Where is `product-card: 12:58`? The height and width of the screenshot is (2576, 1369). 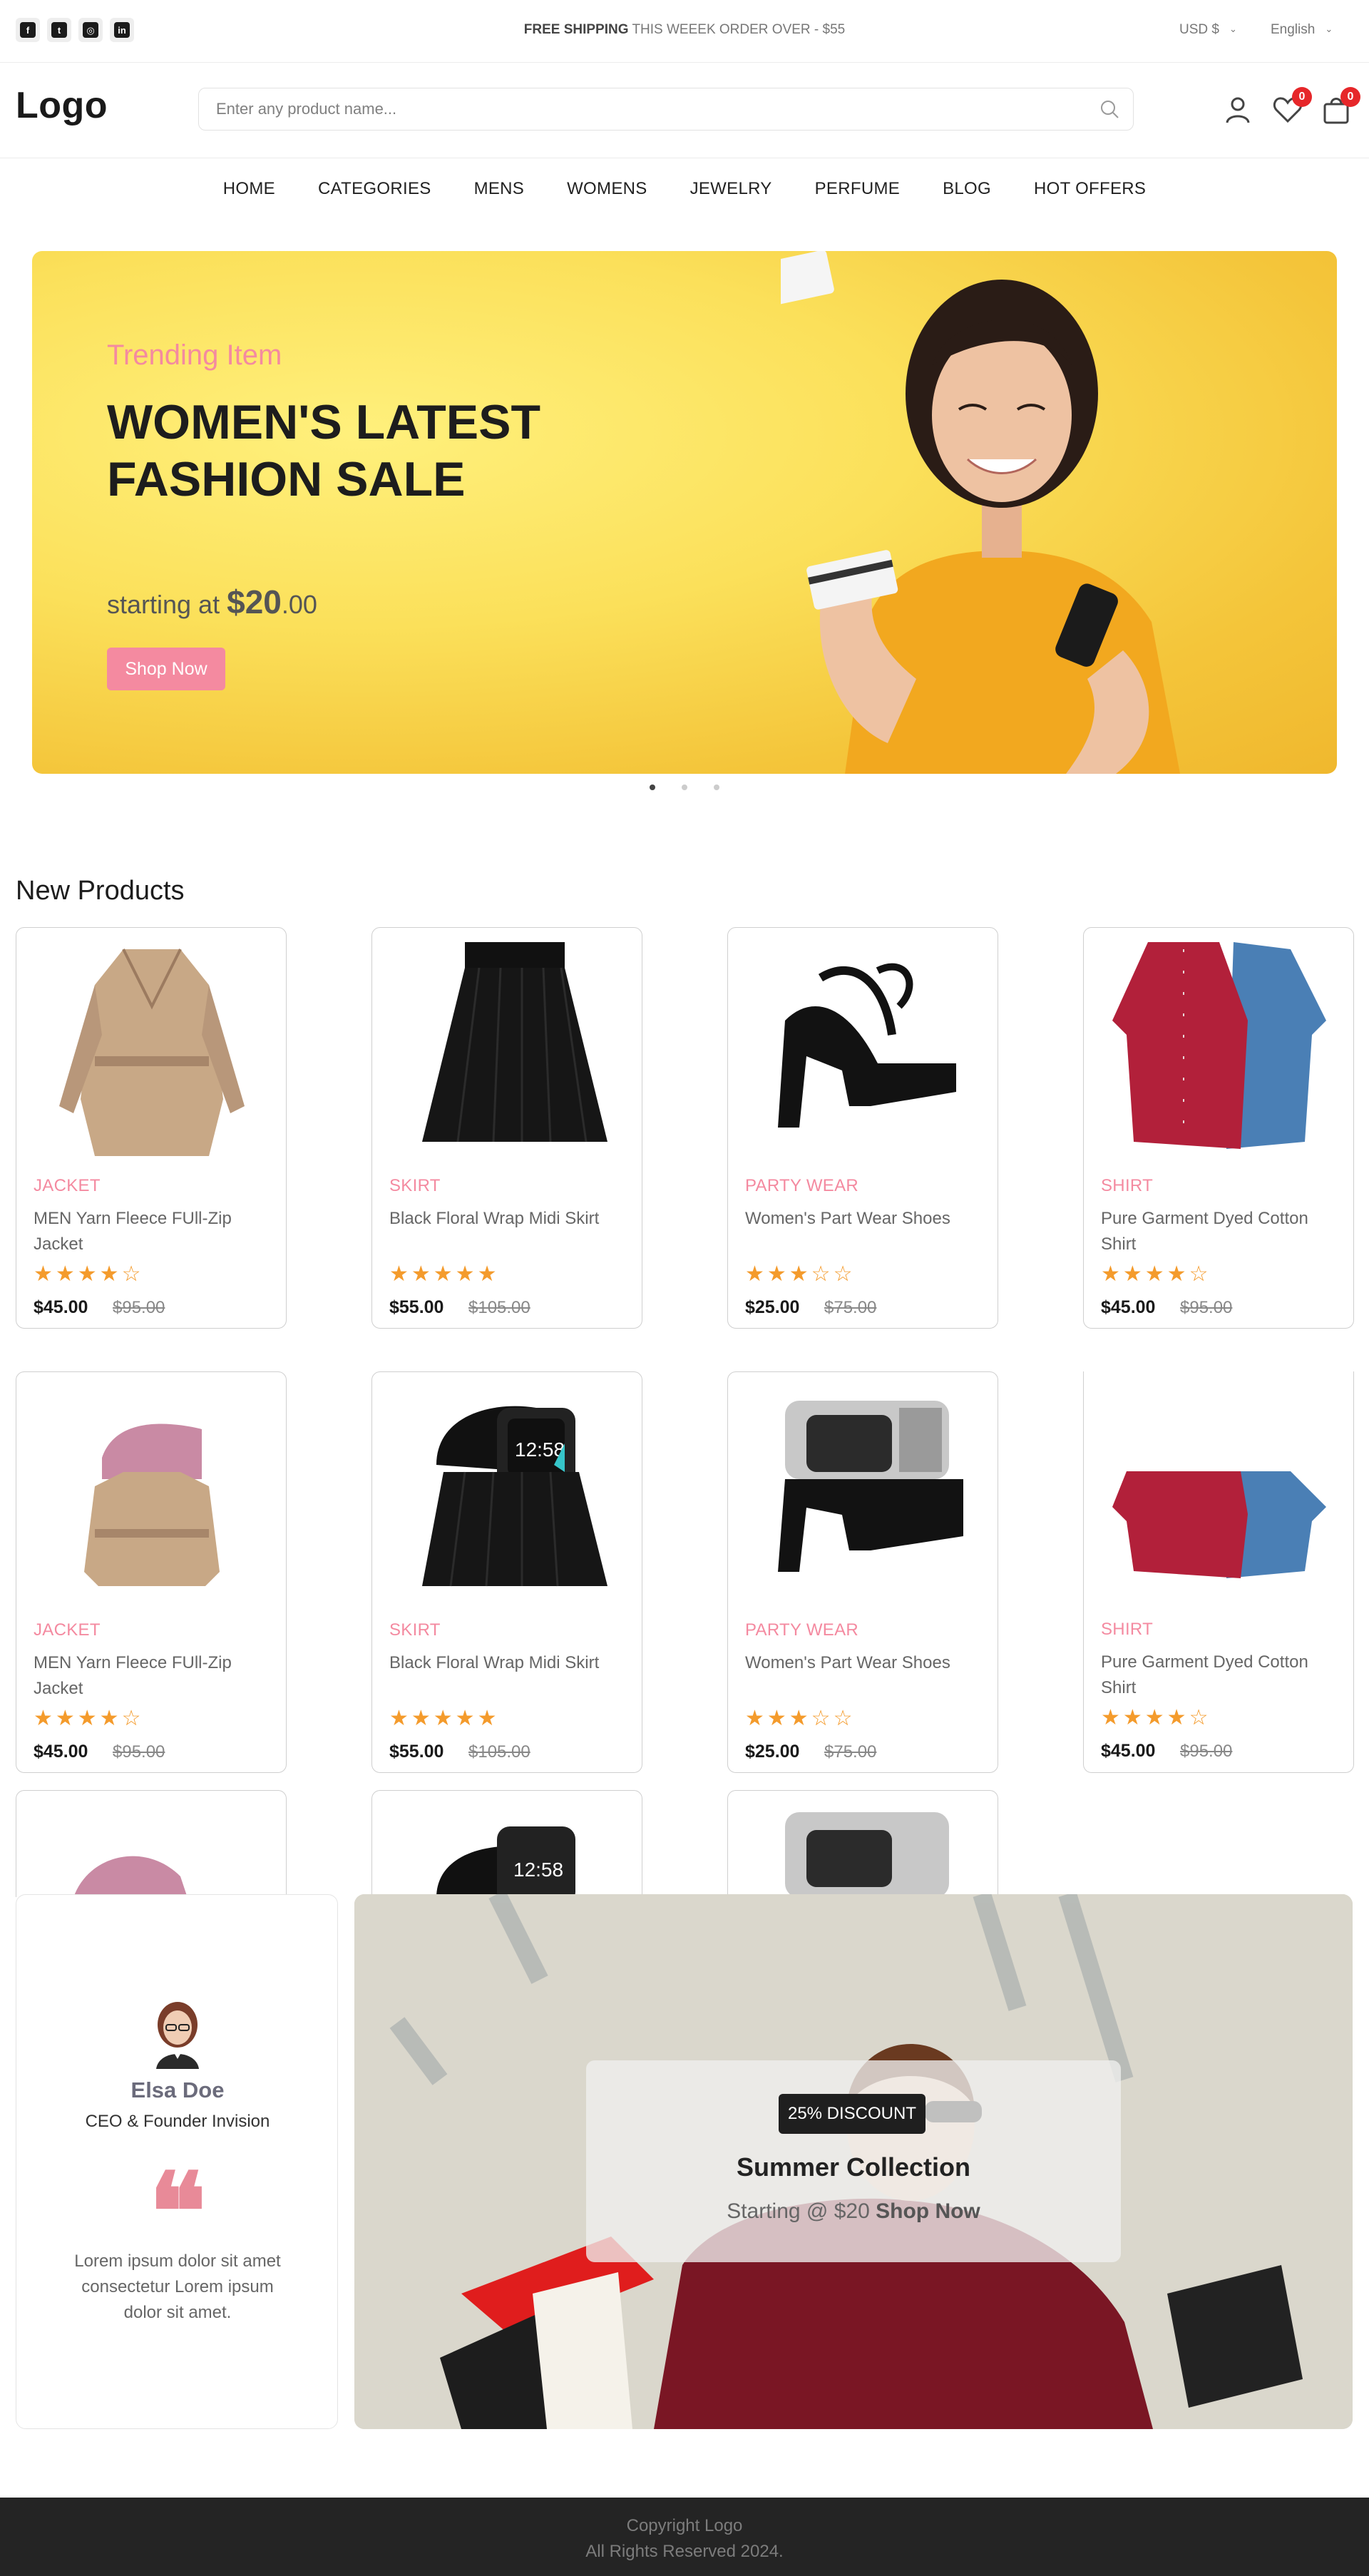
product-card: 12:58 is located at coordinates (506, 1843).